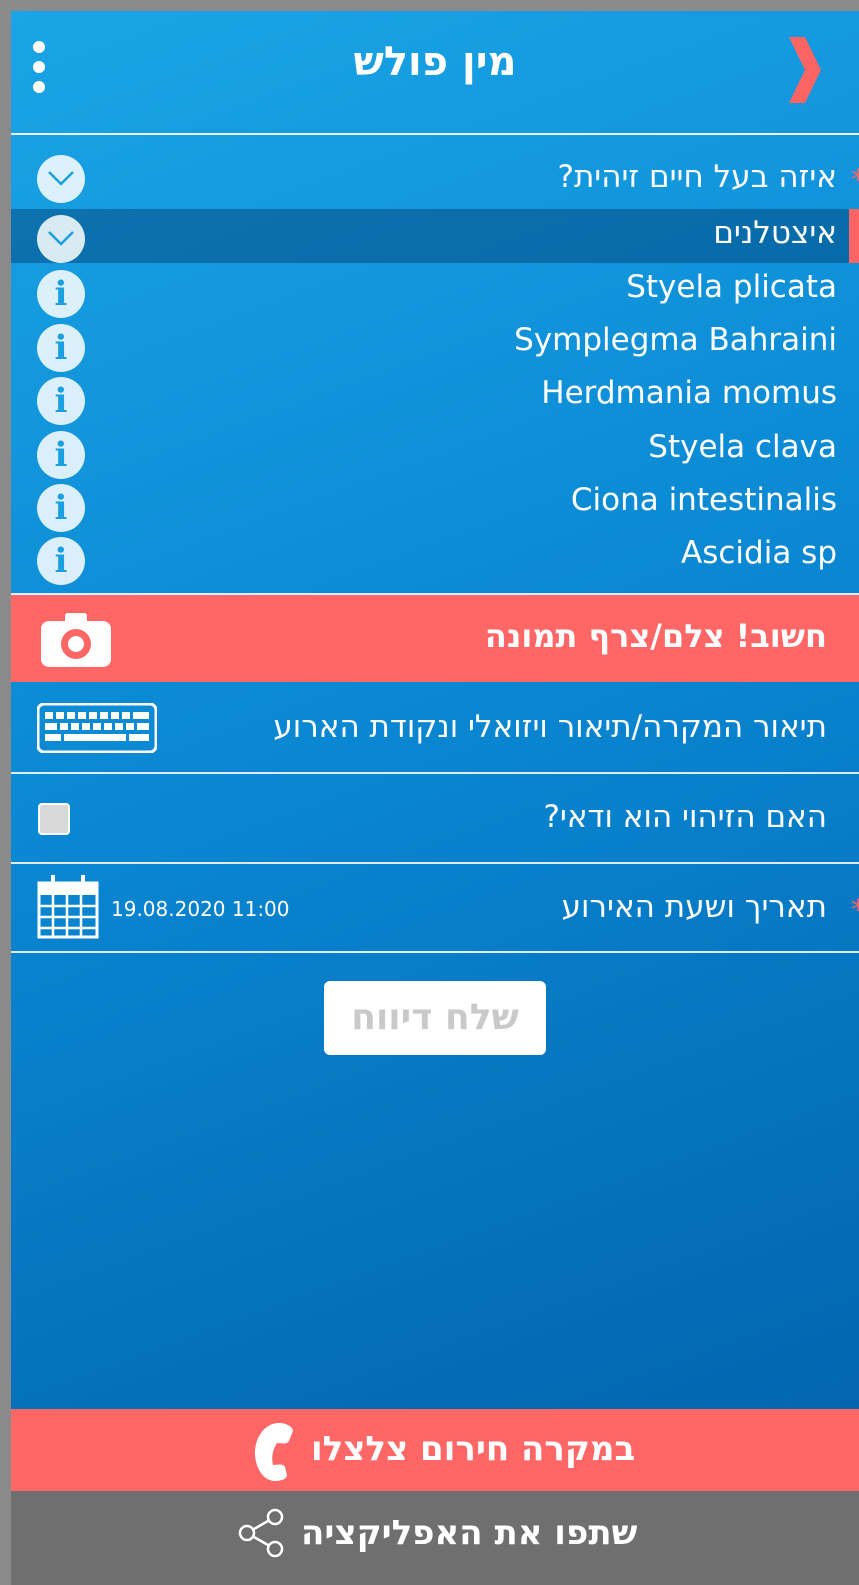  What do you see at coordinates (435, 62) in the screenshot?
I see `page-title: מין פולש` at bounding box center [435, 62].